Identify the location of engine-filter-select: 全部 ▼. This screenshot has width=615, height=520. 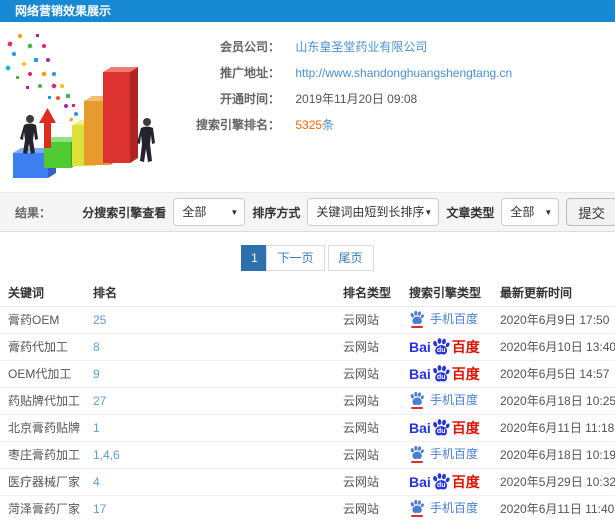
(209, 212).